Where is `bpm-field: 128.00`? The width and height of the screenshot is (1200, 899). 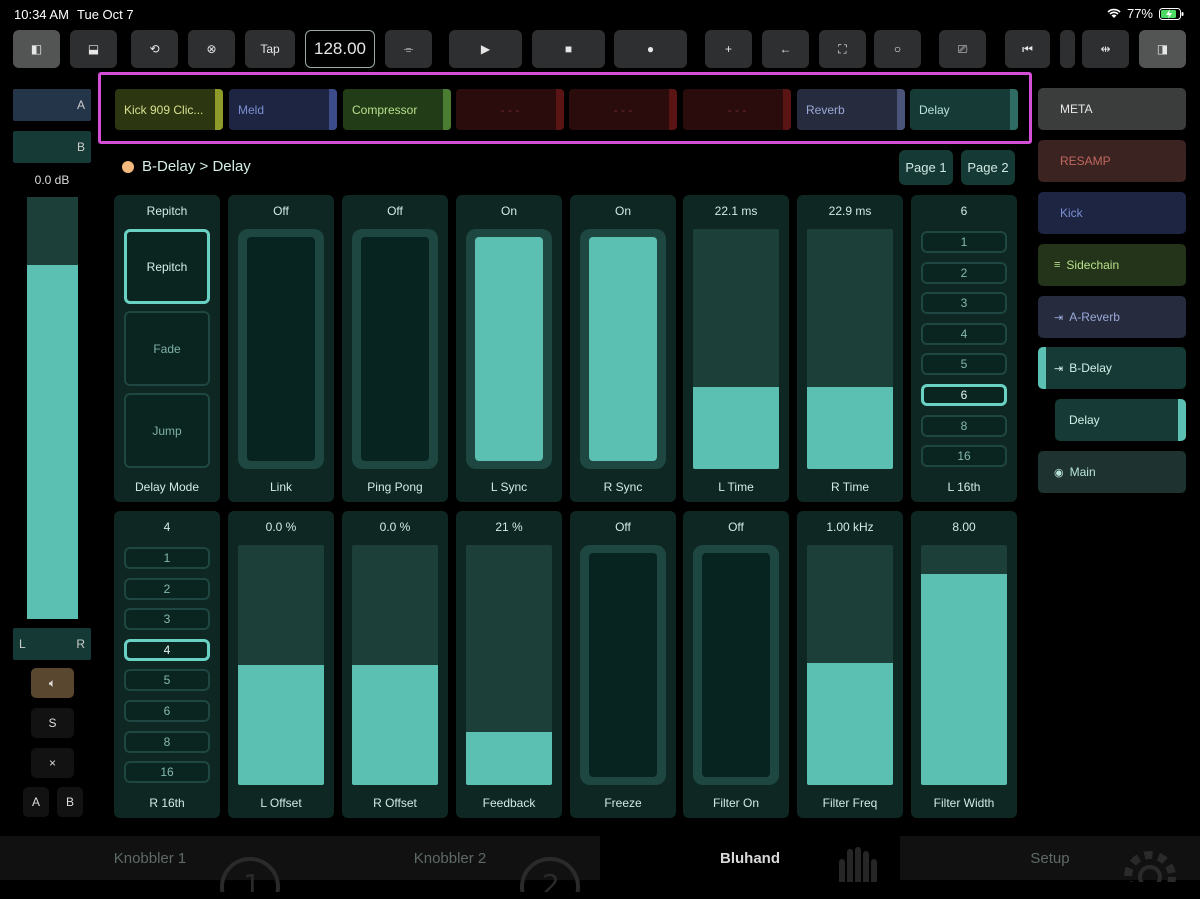
bpm-field: 128.00 is located at coordinates (340, 49).